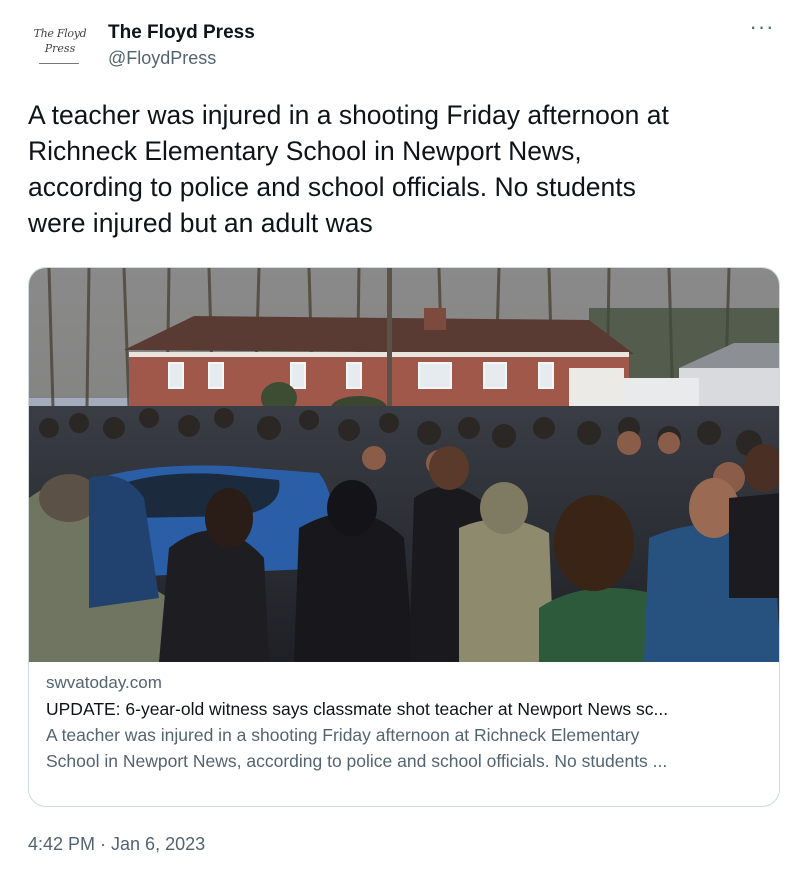  I want to click on author-names: The Floyd Press @FloydPress, so click(181, 46).